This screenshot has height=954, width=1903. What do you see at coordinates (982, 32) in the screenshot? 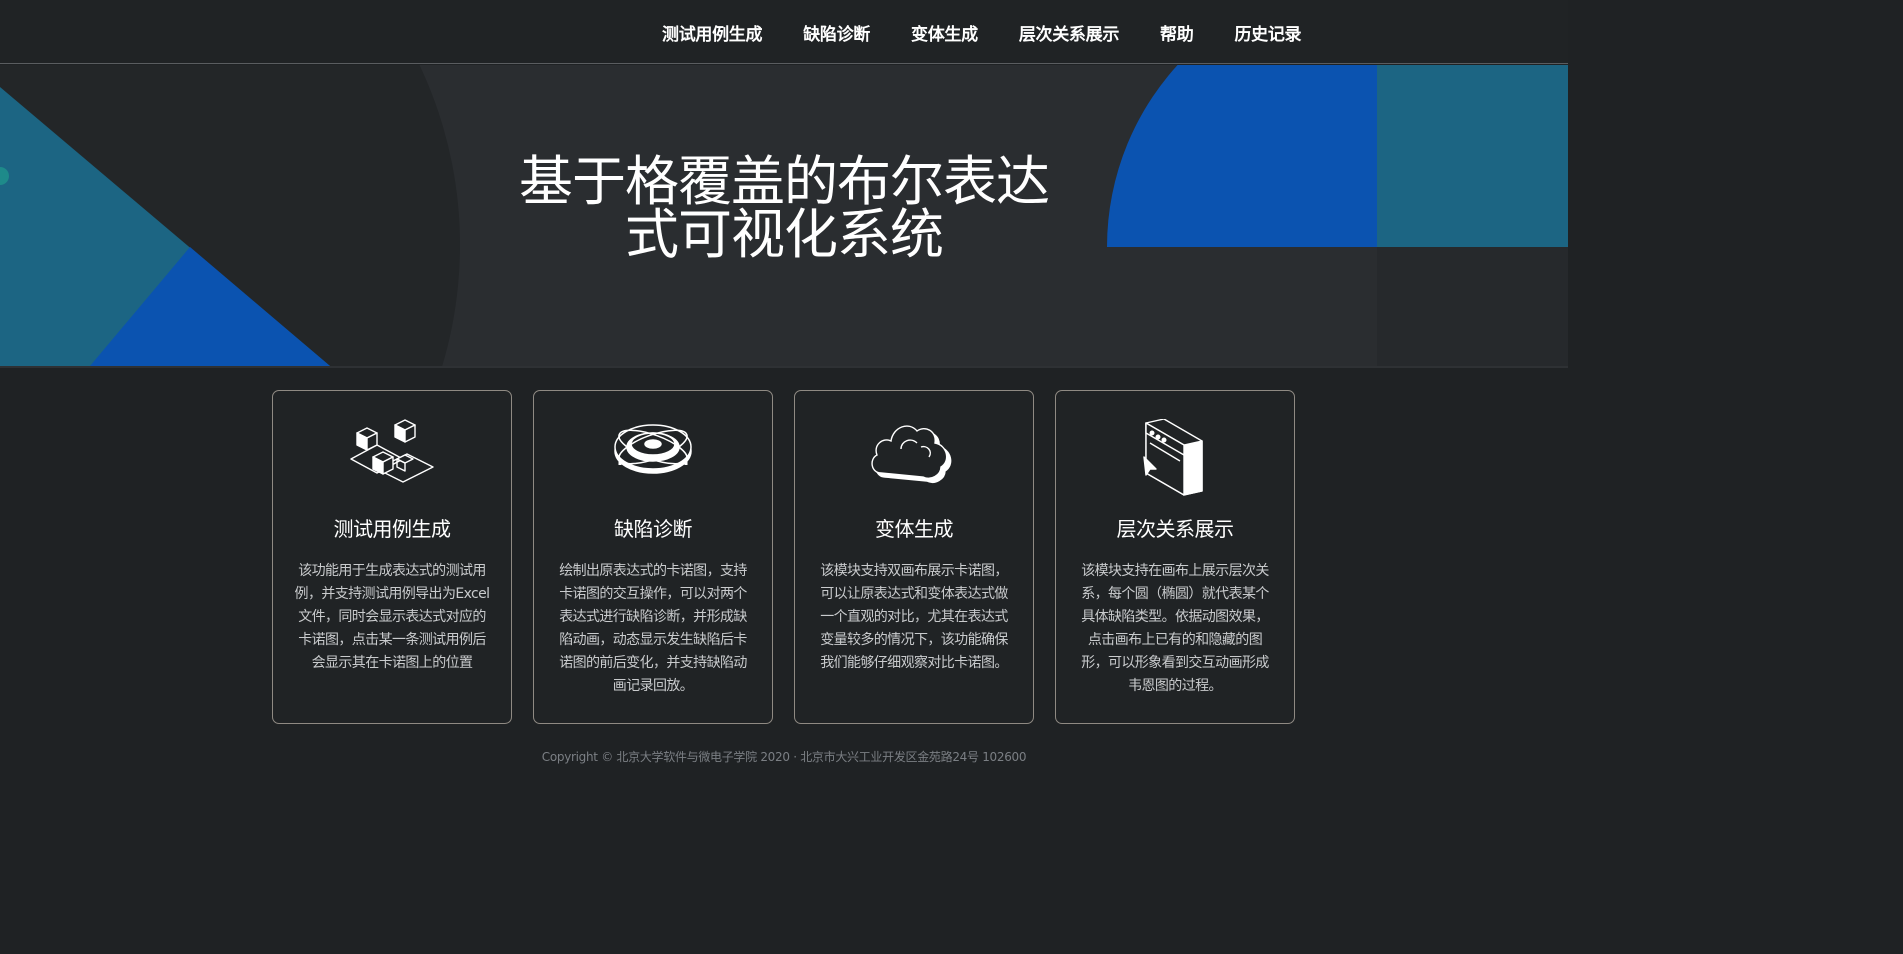
I see `main-nav: 测试用例生成 缺陷诊断 变体生成 层次关系展示 帮助 历史记录` at bounding box center [982, 32].